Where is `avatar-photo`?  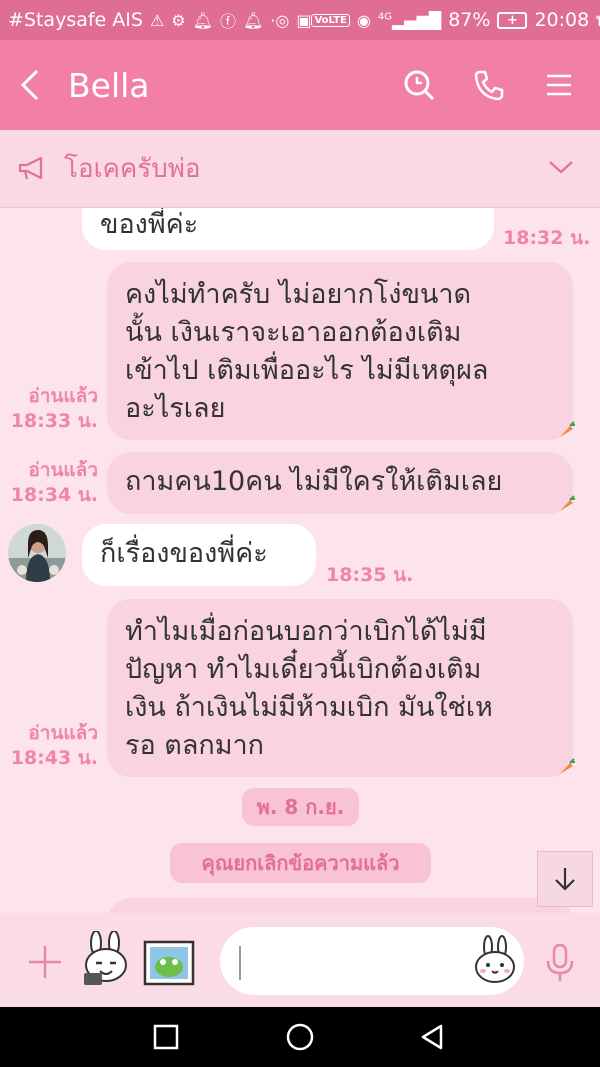 avatar-photo is located at coordinates (37, 553).